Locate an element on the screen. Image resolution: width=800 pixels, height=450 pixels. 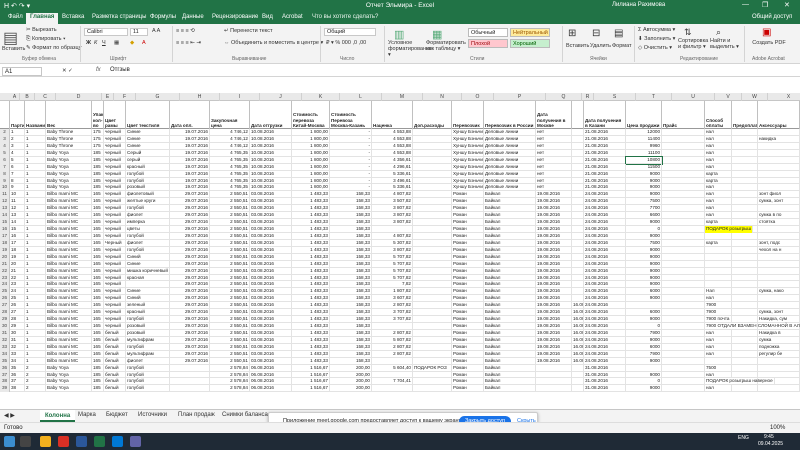
table-cell: 175 is located at coordinates (98, 139).